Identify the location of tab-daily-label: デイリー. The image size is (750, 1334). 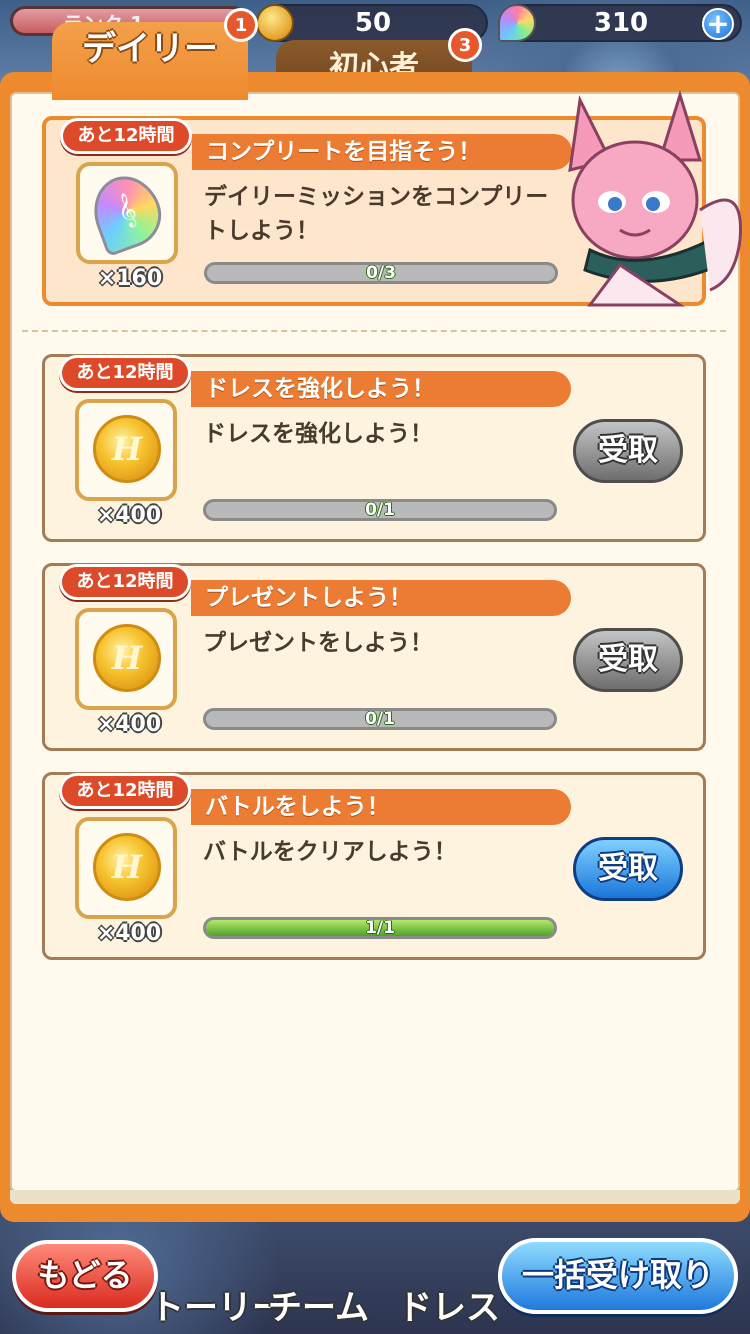
(150, 49).